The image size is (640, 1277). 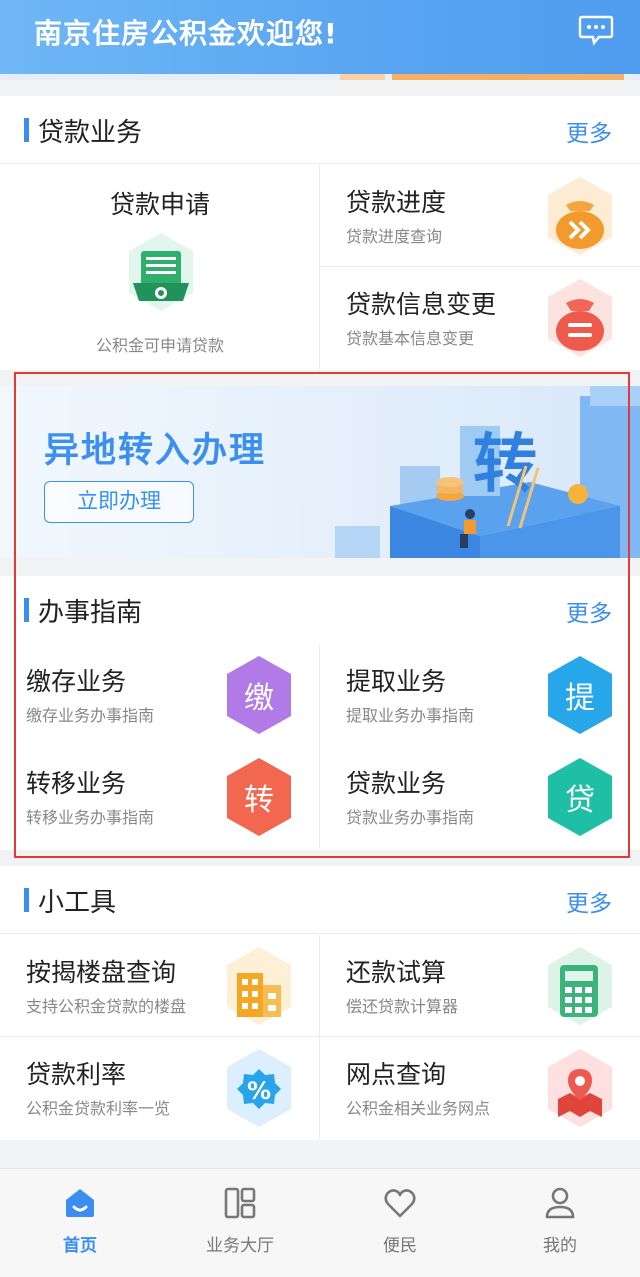 What do you see at coordinates (480, 216) in the screenshot?
I see `loan-progress-card: 贷款进度 贷款进度查询` at bounding box center [480, 216].